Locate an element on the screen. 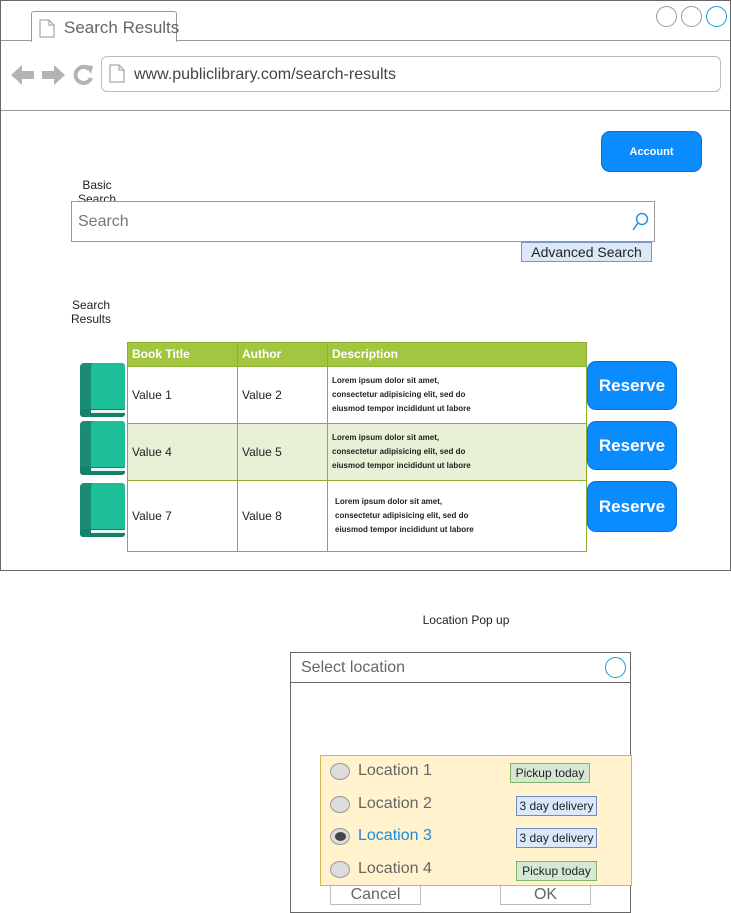 Image resolution: width=731 pixels, height=913 pixels. column-header-description: Description is located at coordinates (457, 354).